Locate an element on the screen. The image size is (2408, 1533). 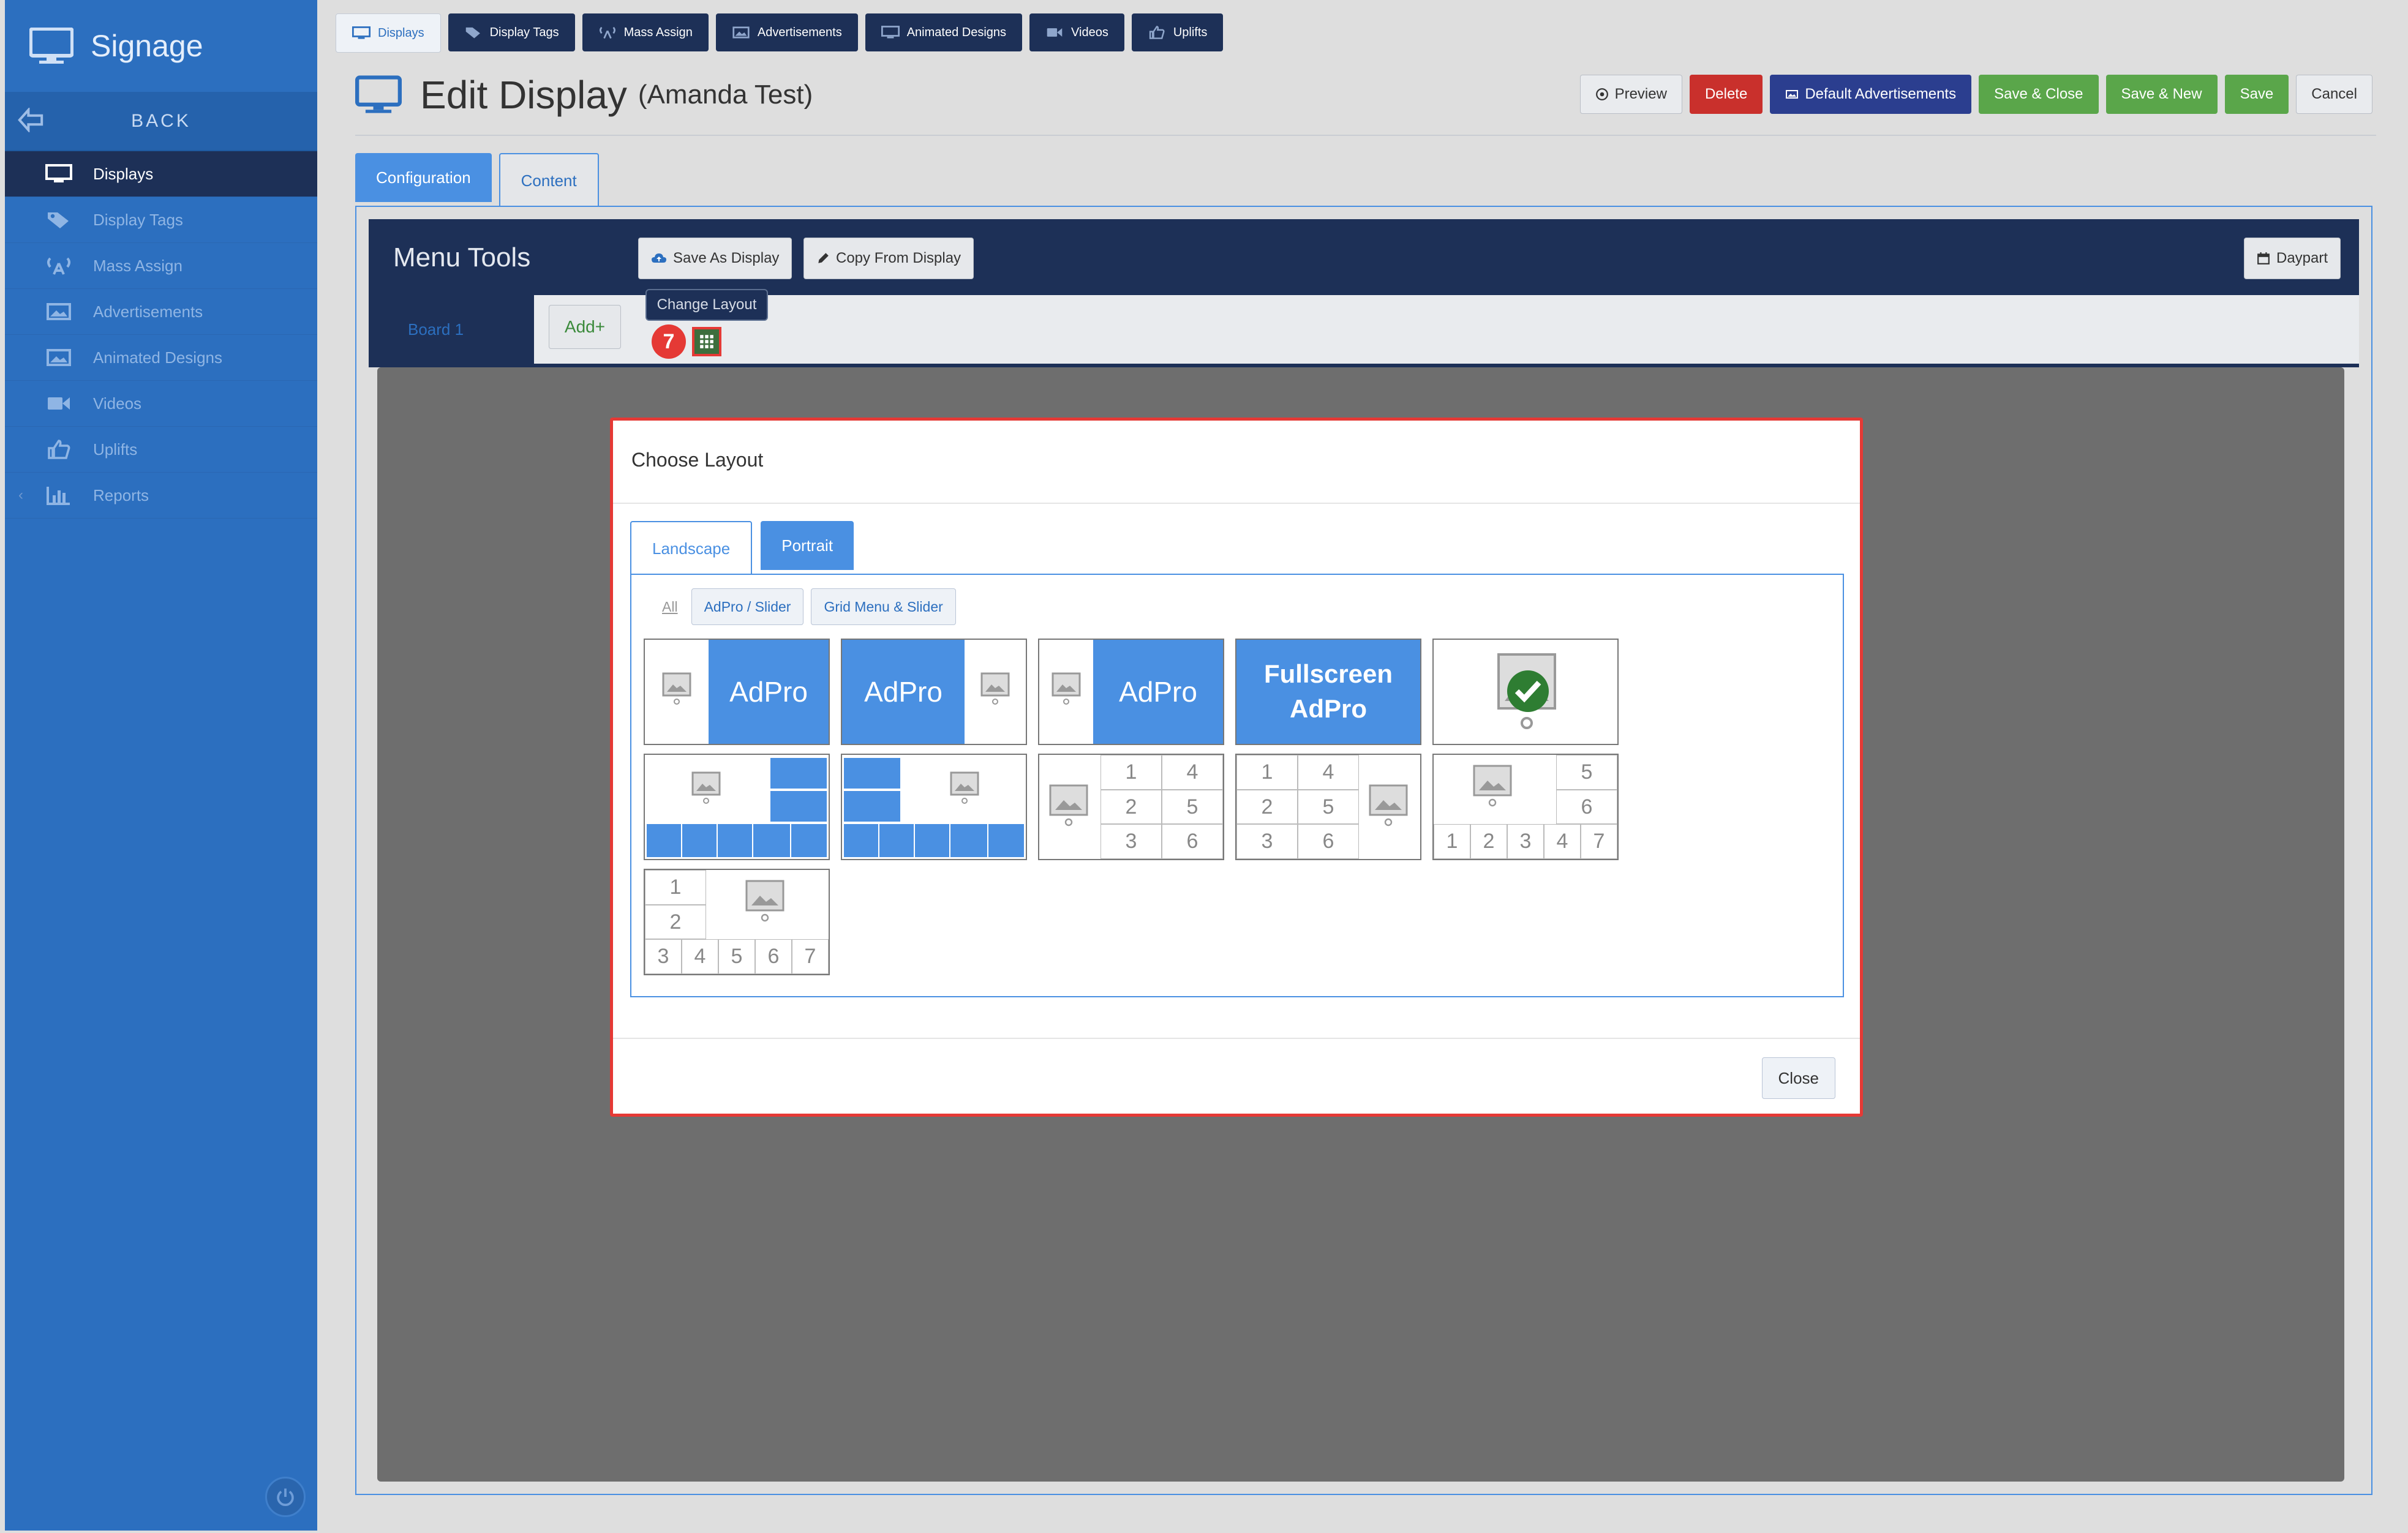
orientation-tabs: Landscape Portrait is located at coordinates (742, 548).